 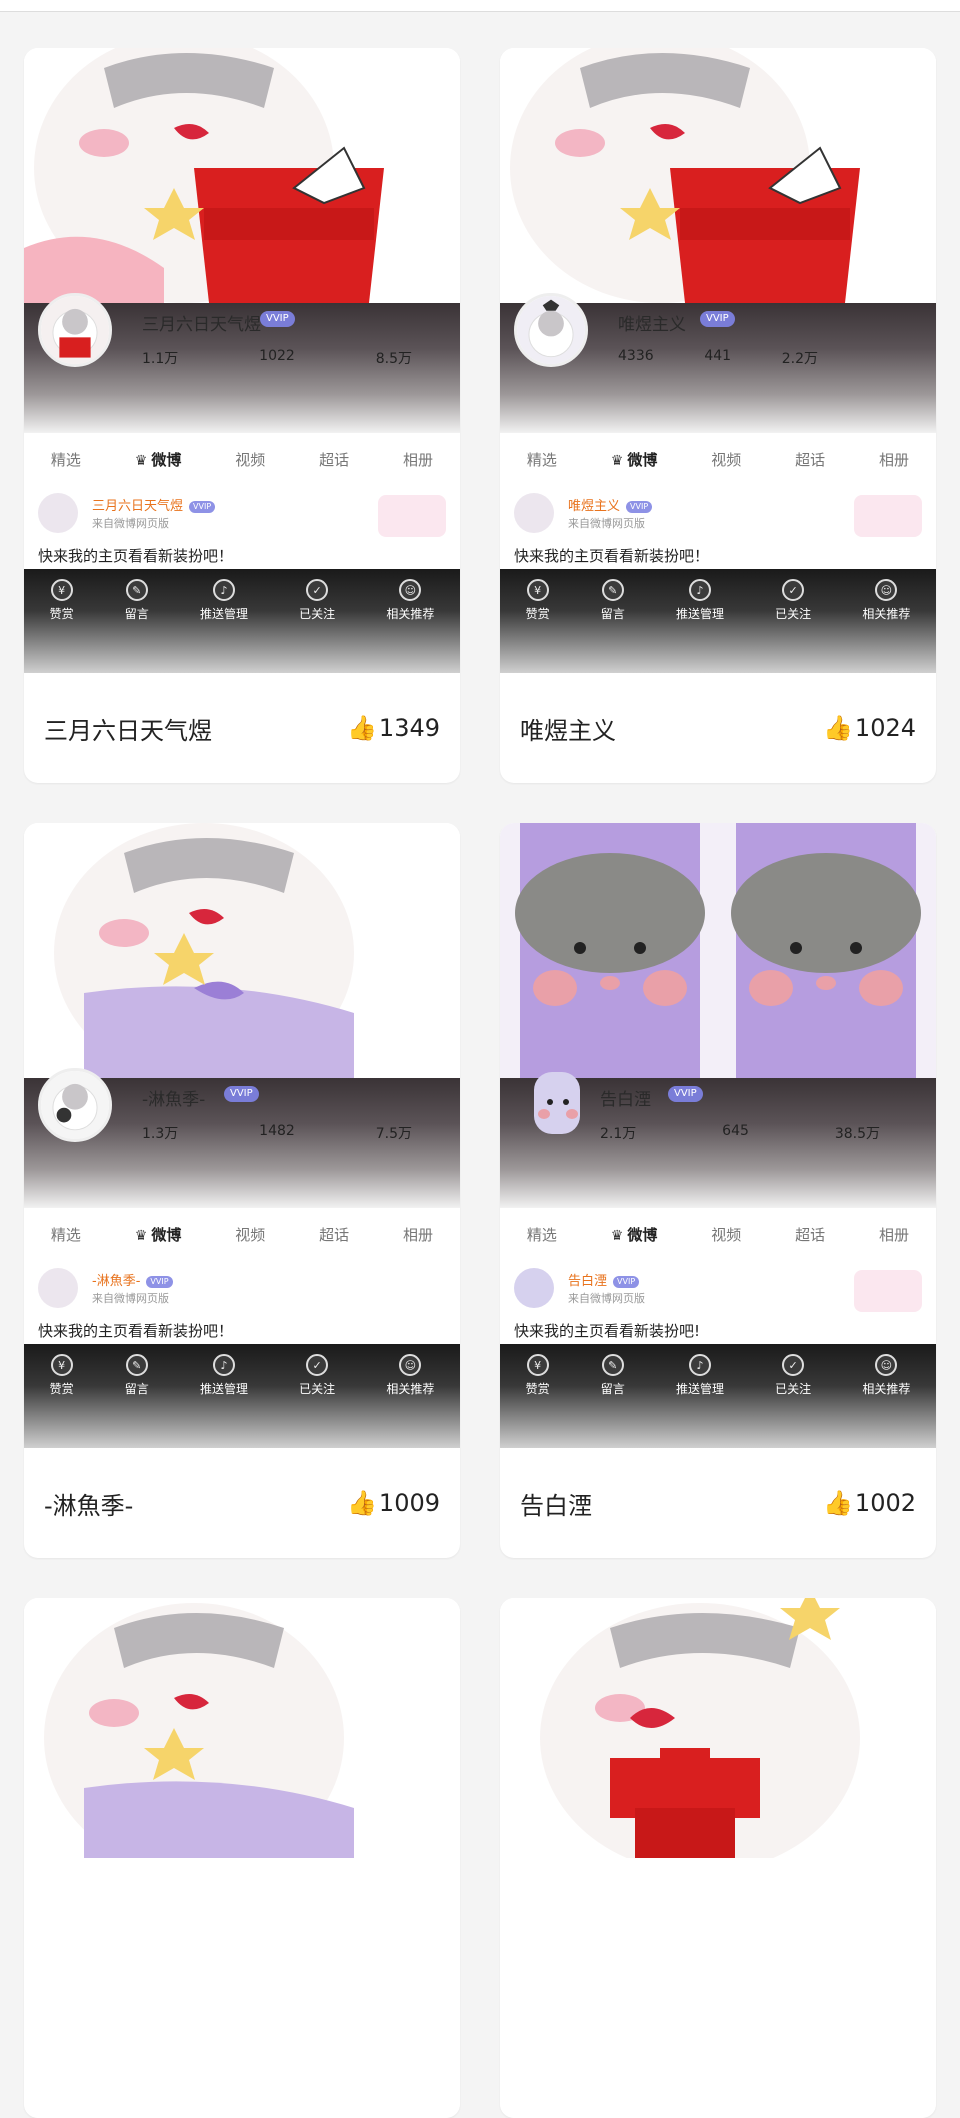 What do you see at coordinates (136, 1331) in the screenshot?
I see `post-text: 快来我的主页看看新装扮吧！` at bounding box center [136, 1331].